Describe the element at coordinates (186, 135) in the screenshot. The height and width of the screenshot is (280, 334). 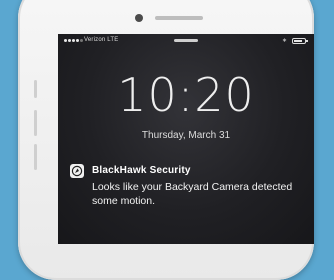
I see `lock-screen-date: Thursday, March 31` at that location.